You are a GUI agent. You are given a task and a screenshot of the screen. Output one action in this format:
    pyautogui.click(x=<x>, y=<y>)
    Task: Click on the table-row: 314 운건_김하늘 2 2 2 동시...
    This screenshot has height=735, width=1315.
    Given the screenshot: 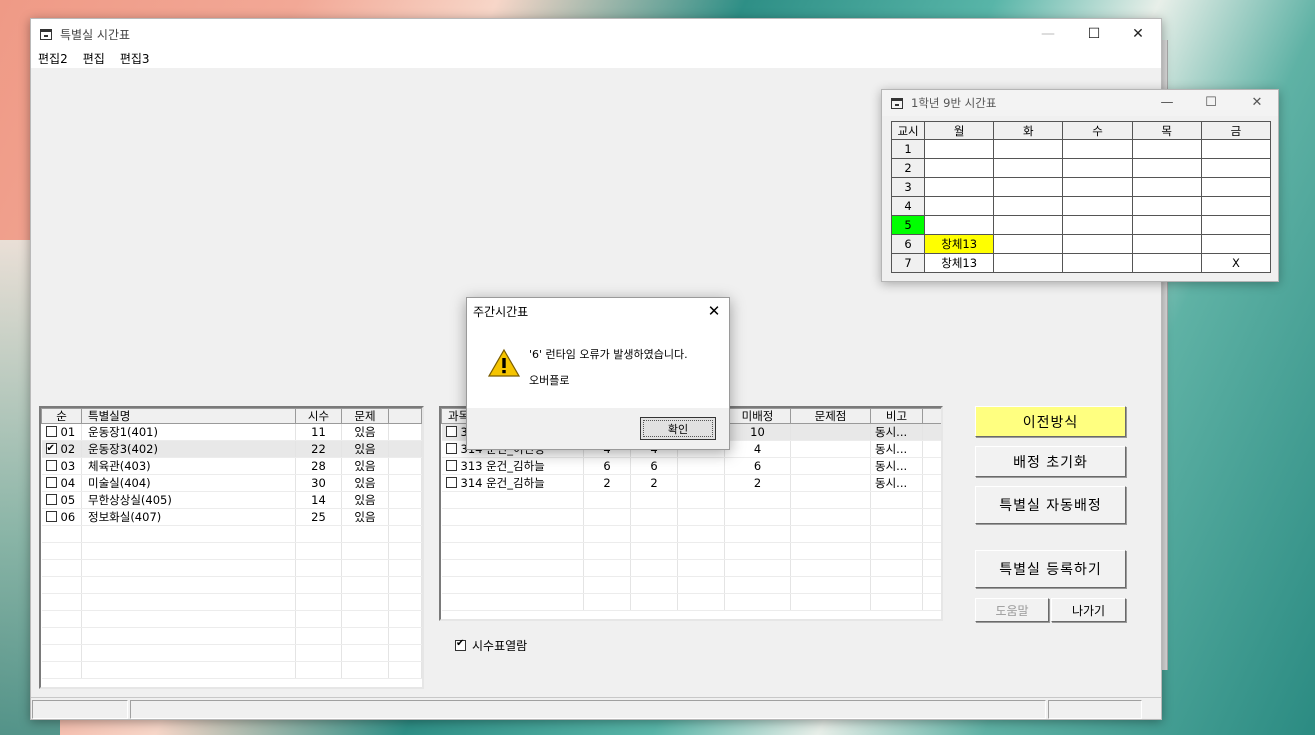 What is the action you would take?
    pyautogui.click(x=691, y=483)
    